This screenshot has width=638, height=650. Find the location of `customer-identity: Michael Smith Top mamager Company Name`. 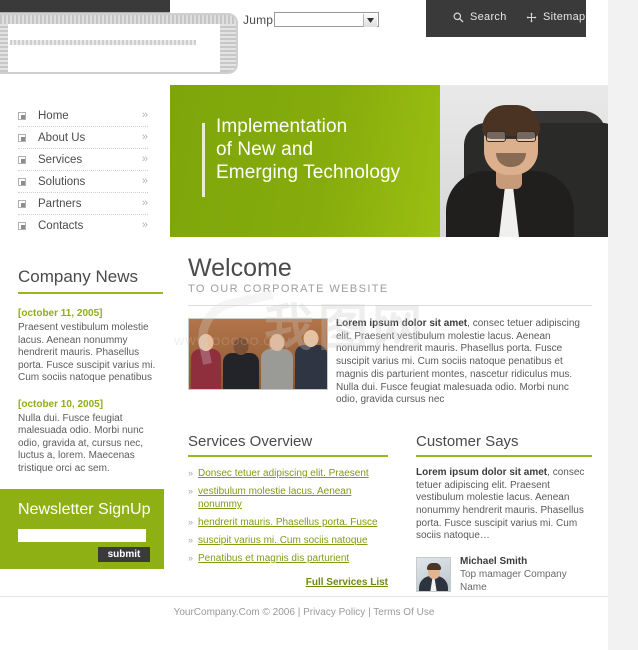

customer-identity: Michael Smith Top mamager Company Name is located at coordinates (526, 574).